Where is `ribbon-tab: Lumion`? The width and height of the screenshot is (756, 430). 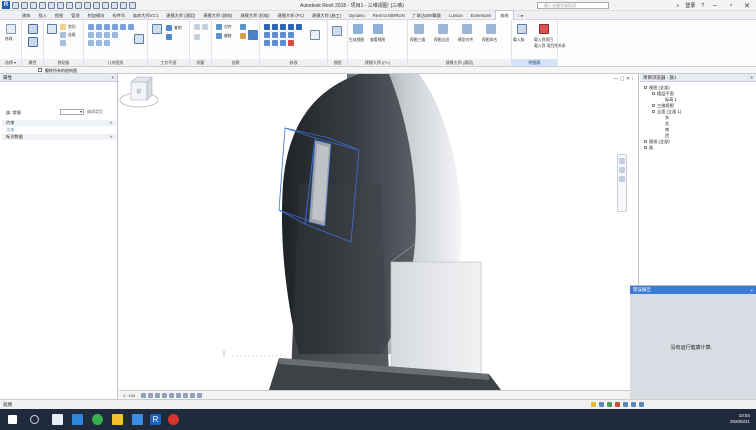
ribbon-tab: Lumion is located at coordinates (456, 15).